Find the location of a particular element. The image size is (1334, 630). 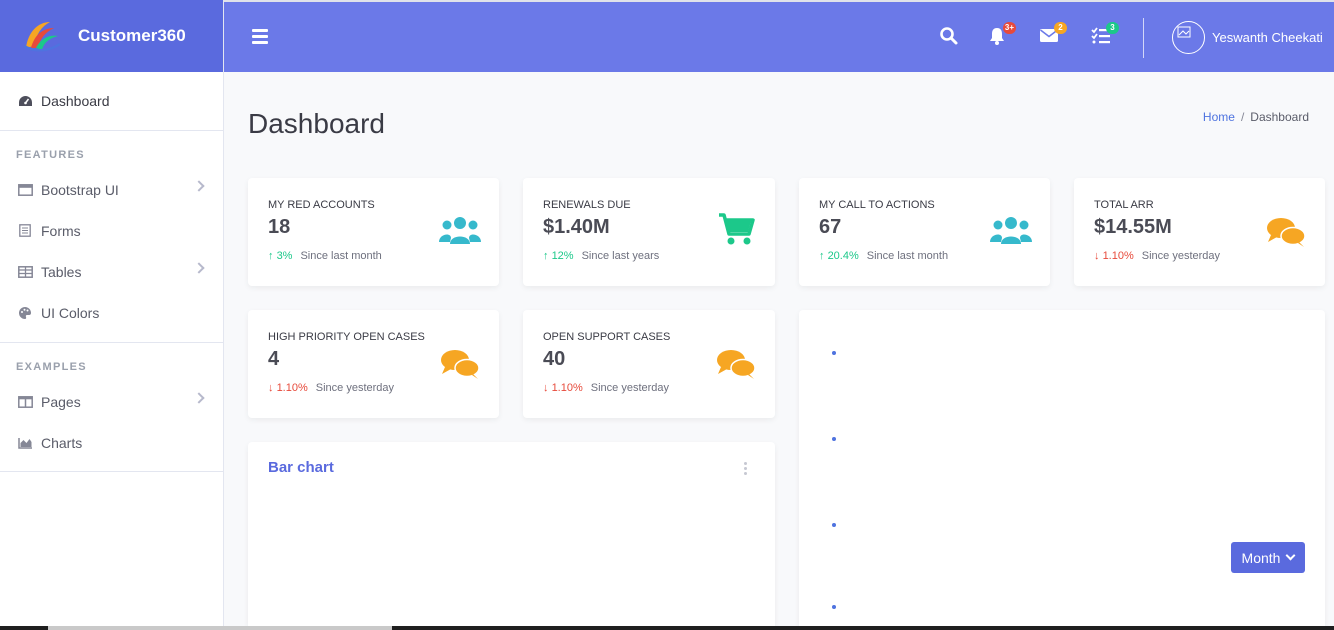

breadcrumb-current: Dashboard is located at coordinates (1279, 117).